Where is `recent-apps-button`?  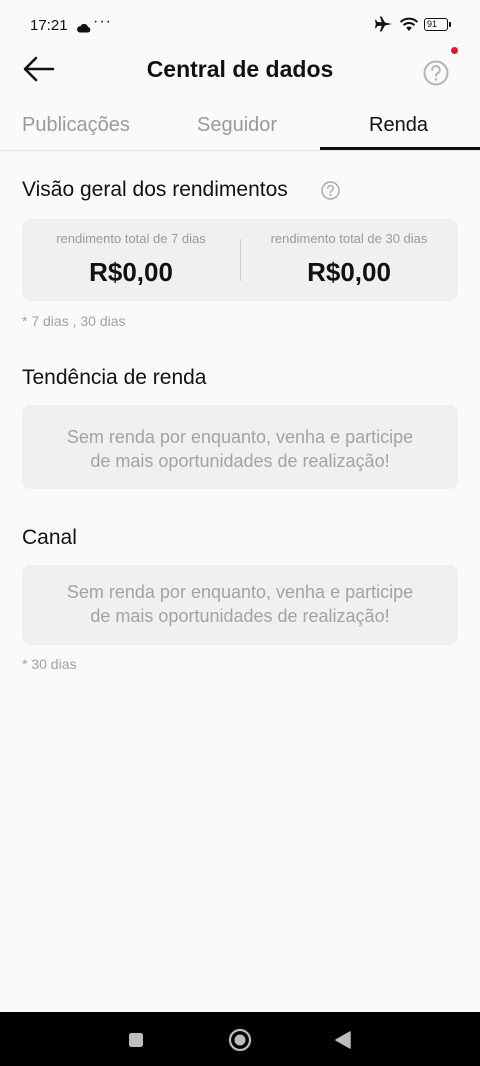
recent-apps-button is located at coordinates (136, 1042).